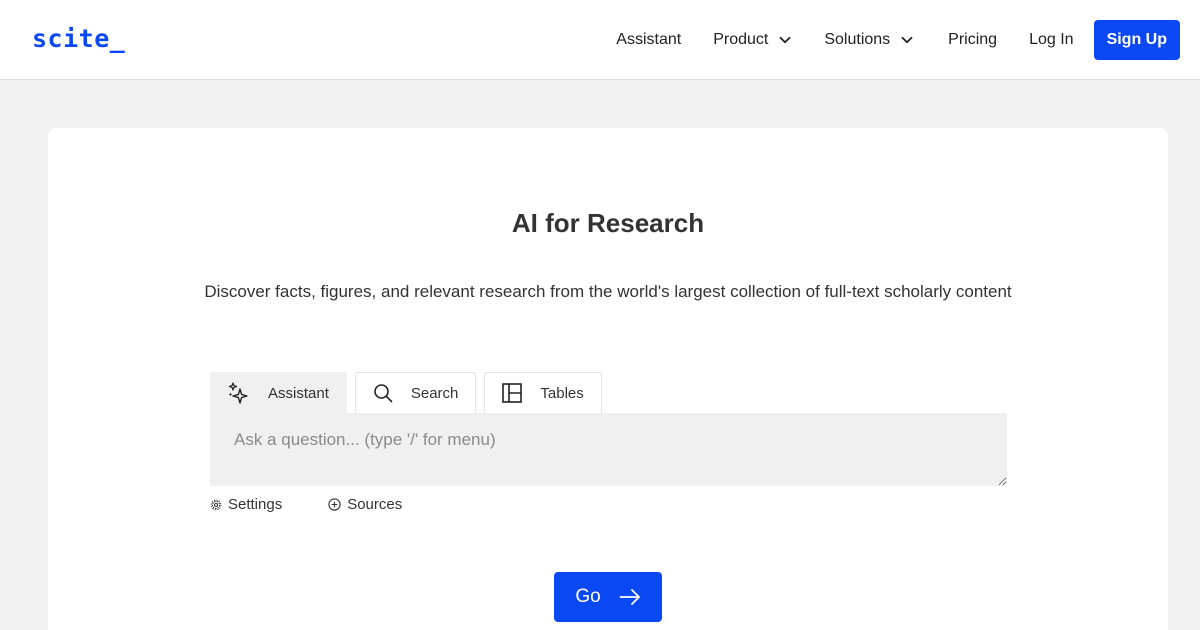  I want to click on go-button: Go, so click(608, 597).